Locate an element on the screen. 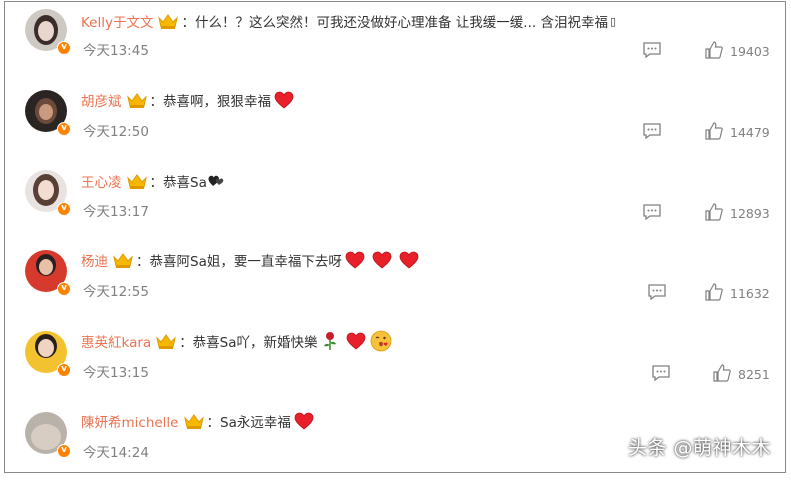  like-count: 19403 is located at coordinates (750, 51).